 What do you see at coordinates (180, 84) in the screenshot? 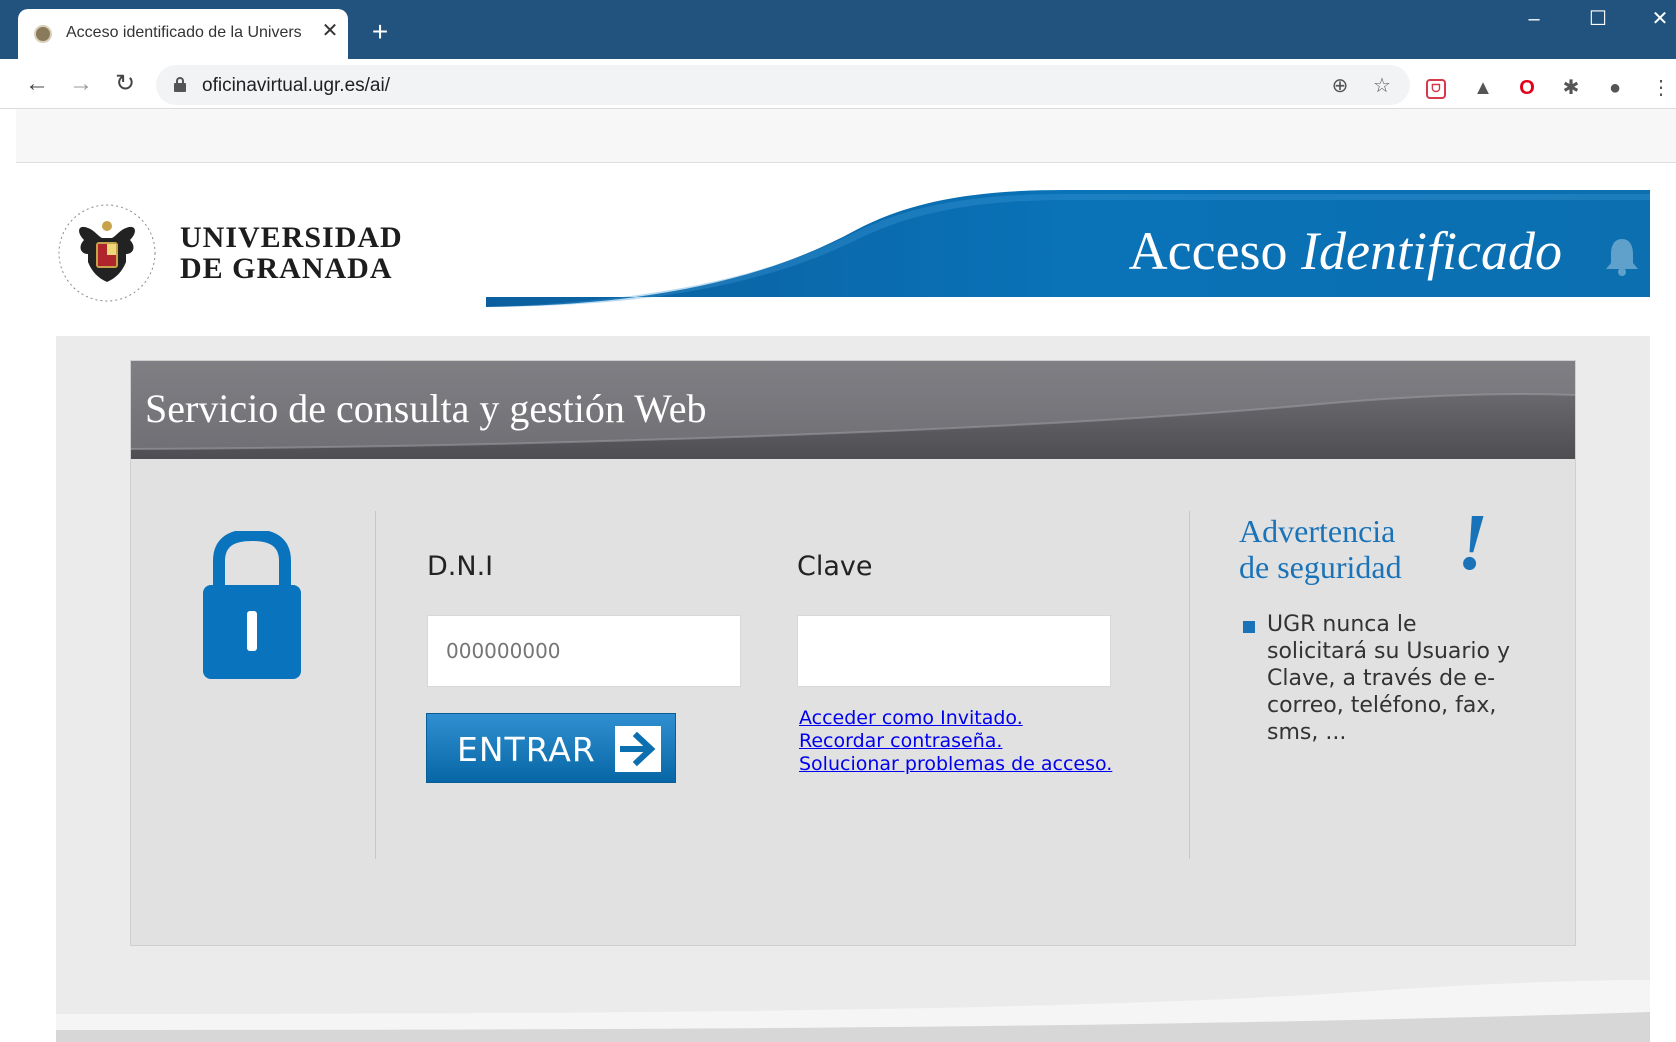
I see `lock-icon` at bounding box center [180, 84].